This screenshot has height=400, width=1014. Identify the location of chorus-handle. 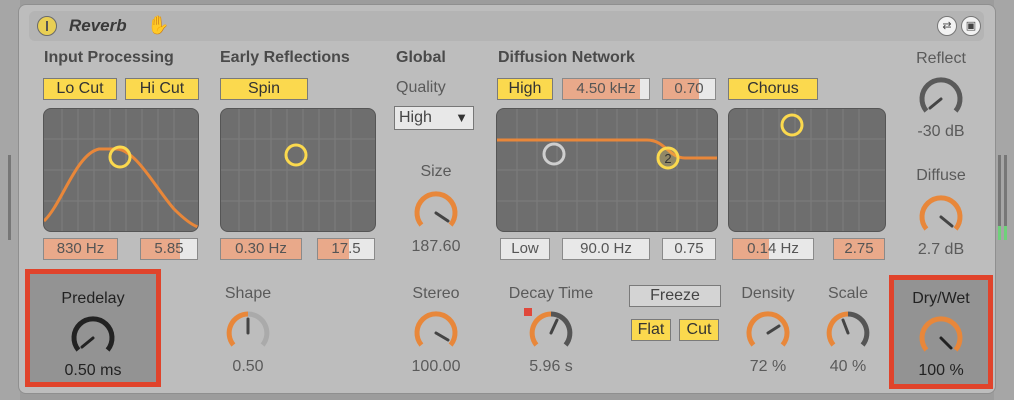
(792, 125).